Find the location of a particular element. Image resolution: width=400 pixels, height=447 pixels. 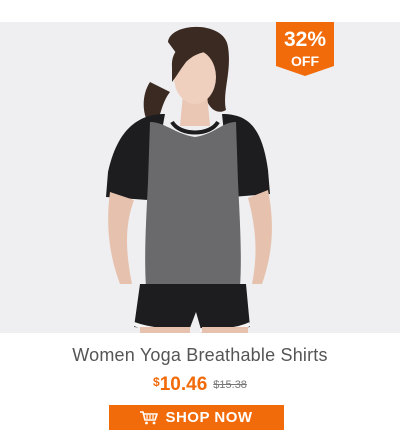

shop-now-button: SHOP NOW is located at coordinates (196, 417).